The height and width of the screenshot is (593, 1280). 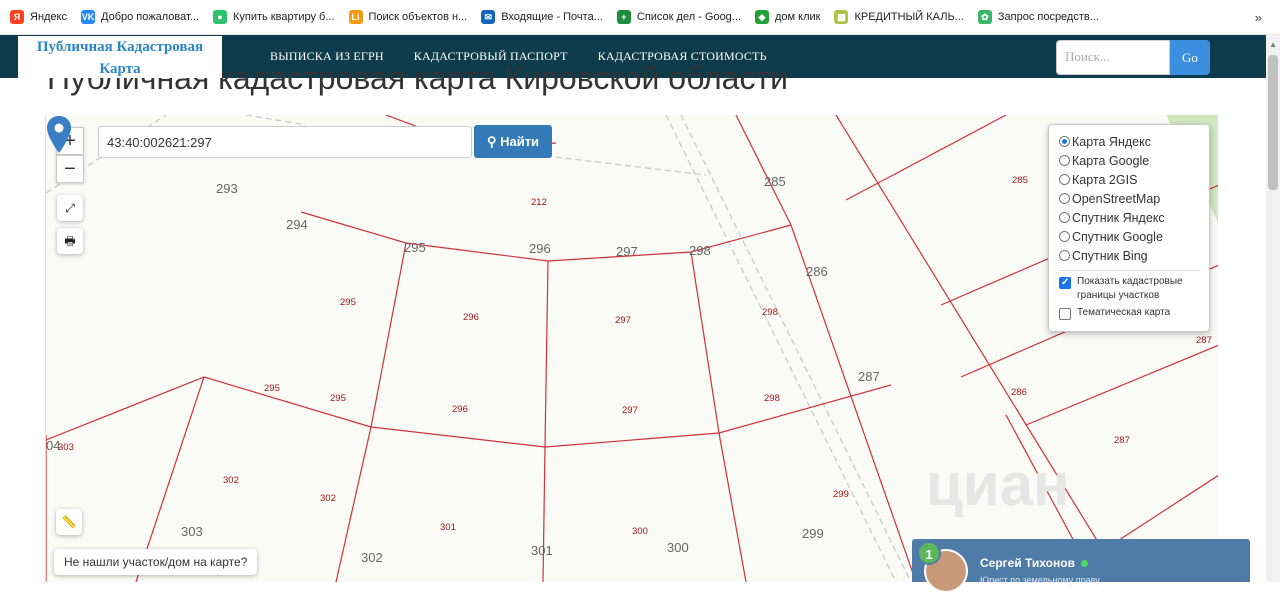 What do you see at coordinates (1065, 314) in the screenshot?
I see `checkbox-unchecked-icon` at bounding box center [1065, 314].